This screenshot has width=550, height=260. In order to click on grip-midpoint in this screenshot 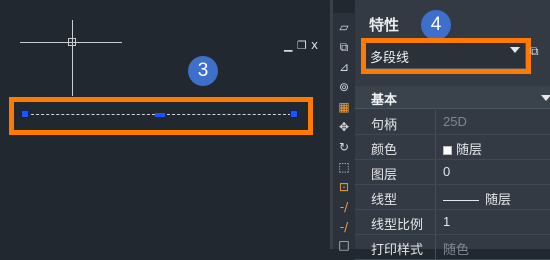, I will do `click(160, 115)`.